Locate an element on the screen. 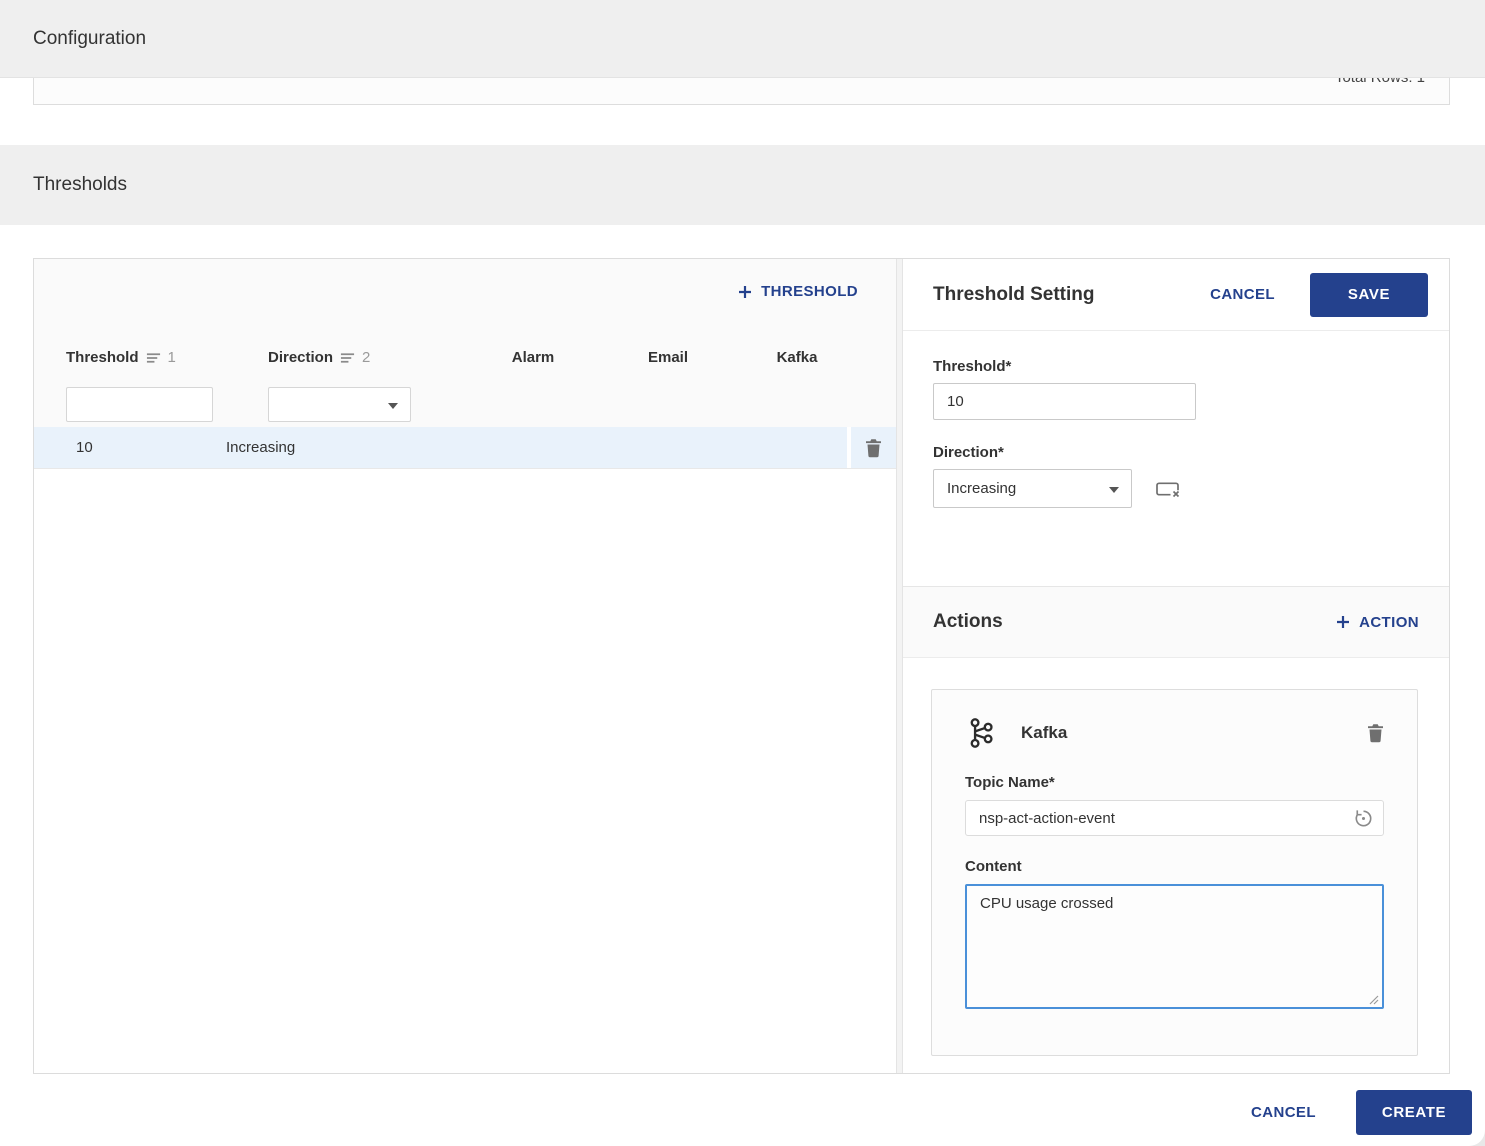  kafka-card-header: Kafka is located at coordinates (1174, 733).